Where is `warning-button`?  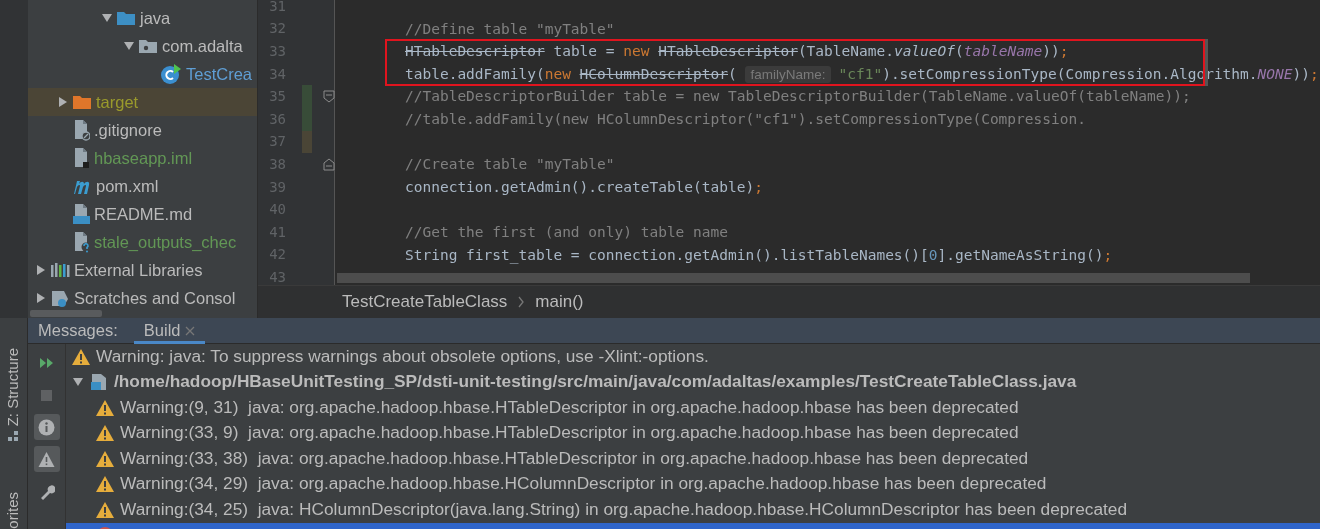
warning-button is located at coordinates (46, 459).